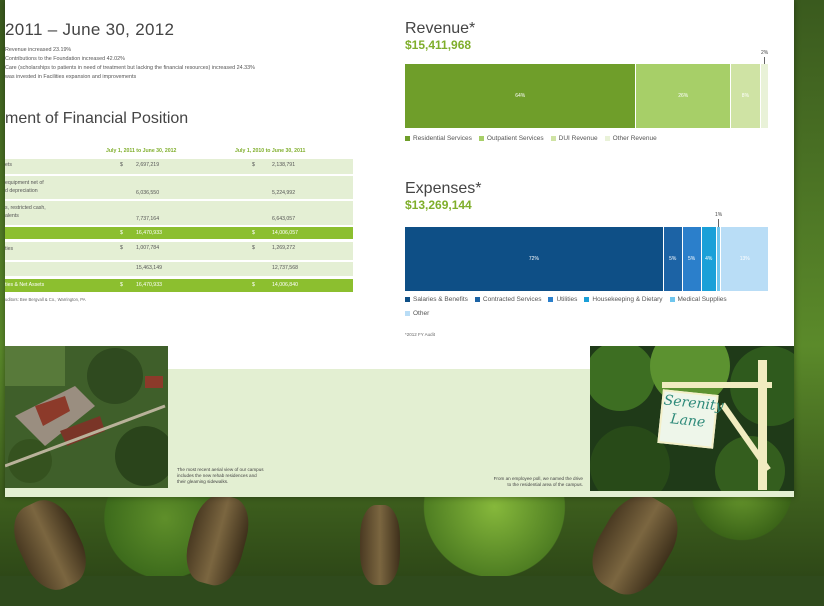 The height and width of the screenshot is (606, 824). I want to click on row-value-2012: 6,036,550, so click(148, 193).